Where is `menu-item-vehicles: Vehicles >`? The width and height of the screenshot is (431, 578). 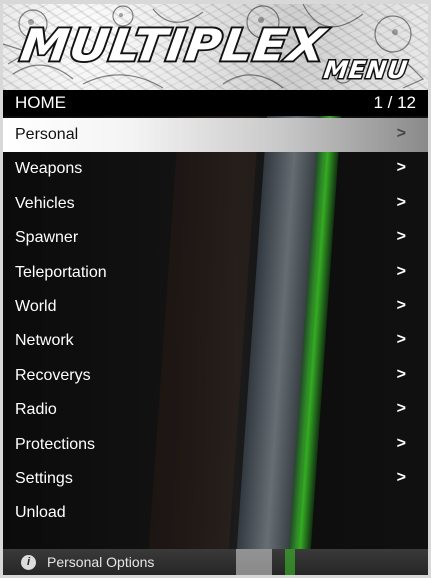 menu-item-vehicles: Vehicles > is located at coordinates (215, 204).